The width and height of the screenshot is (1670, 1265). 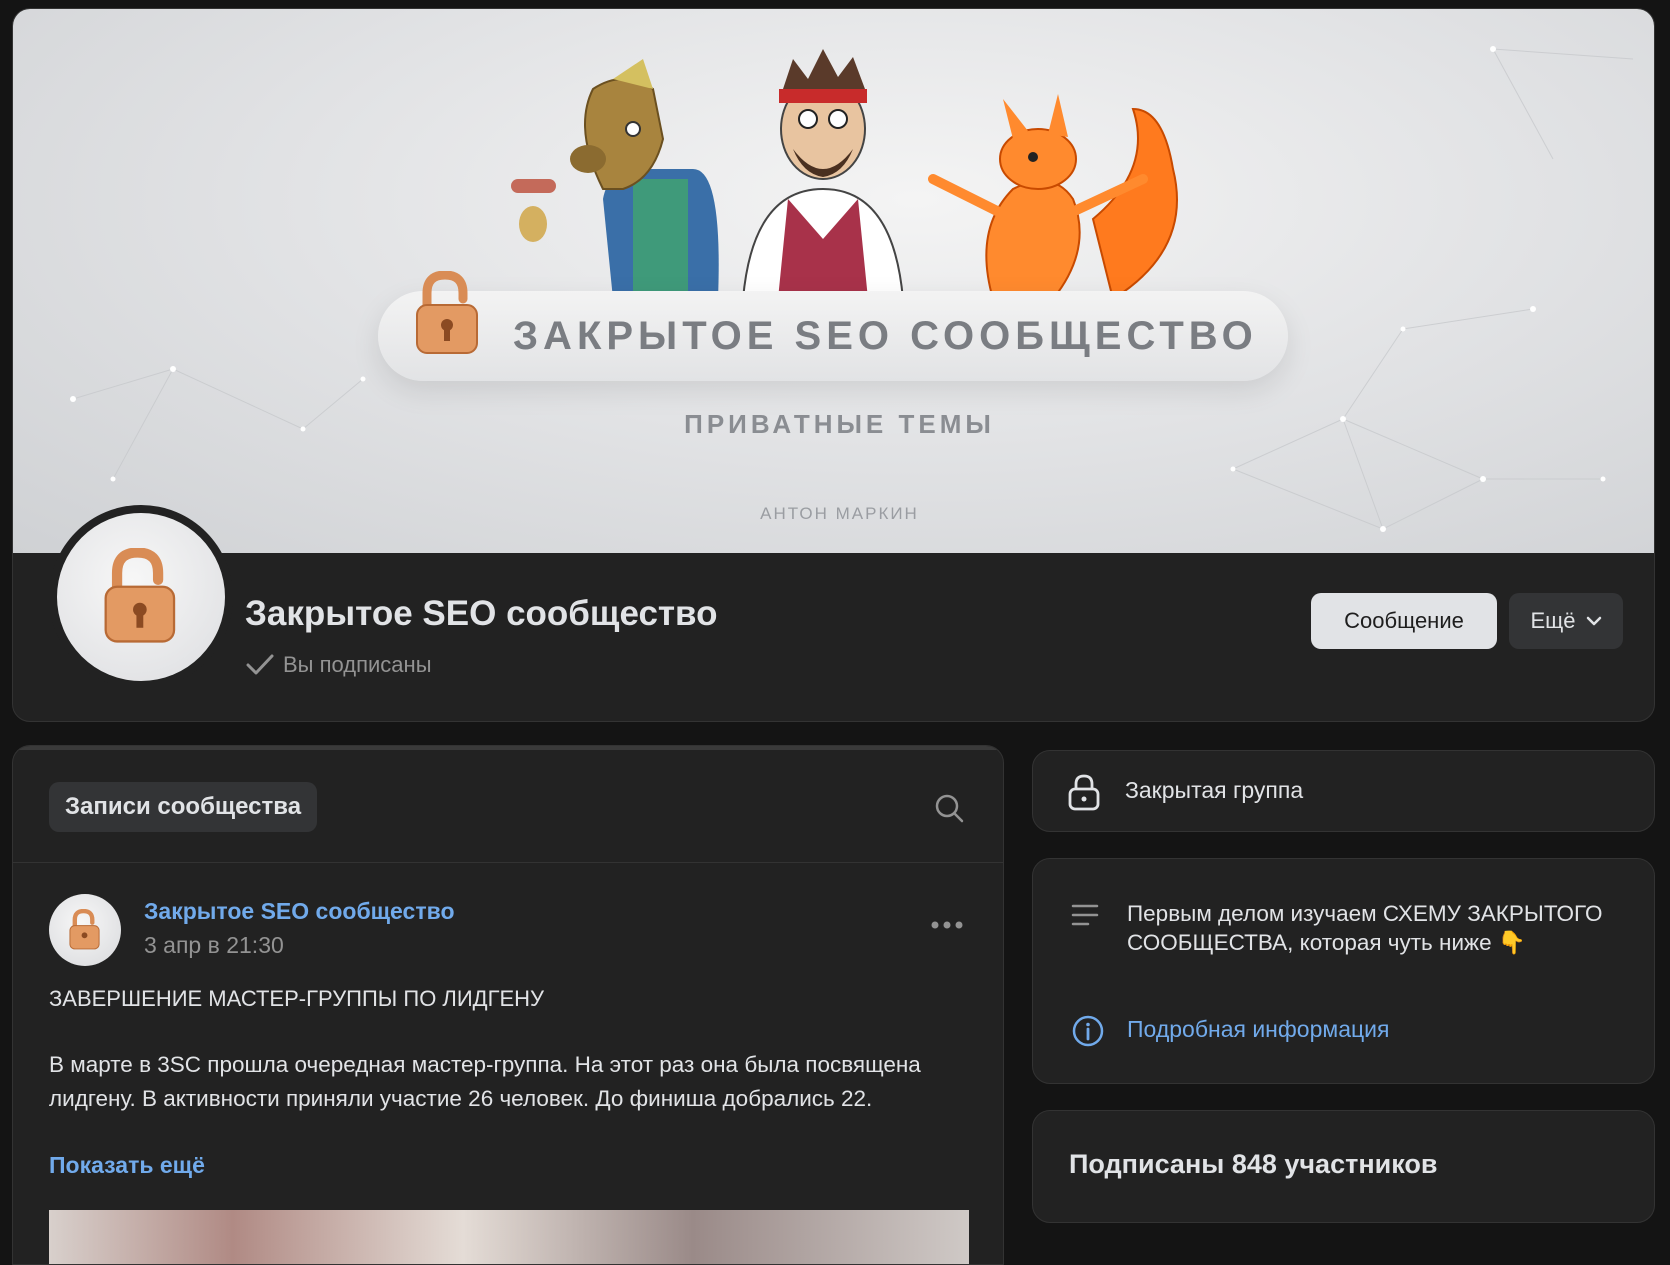 What do you see at coordinates (1593, 621) in the screenshot?
I see `chevron-down-icon` at bounding box center [1593, 621].